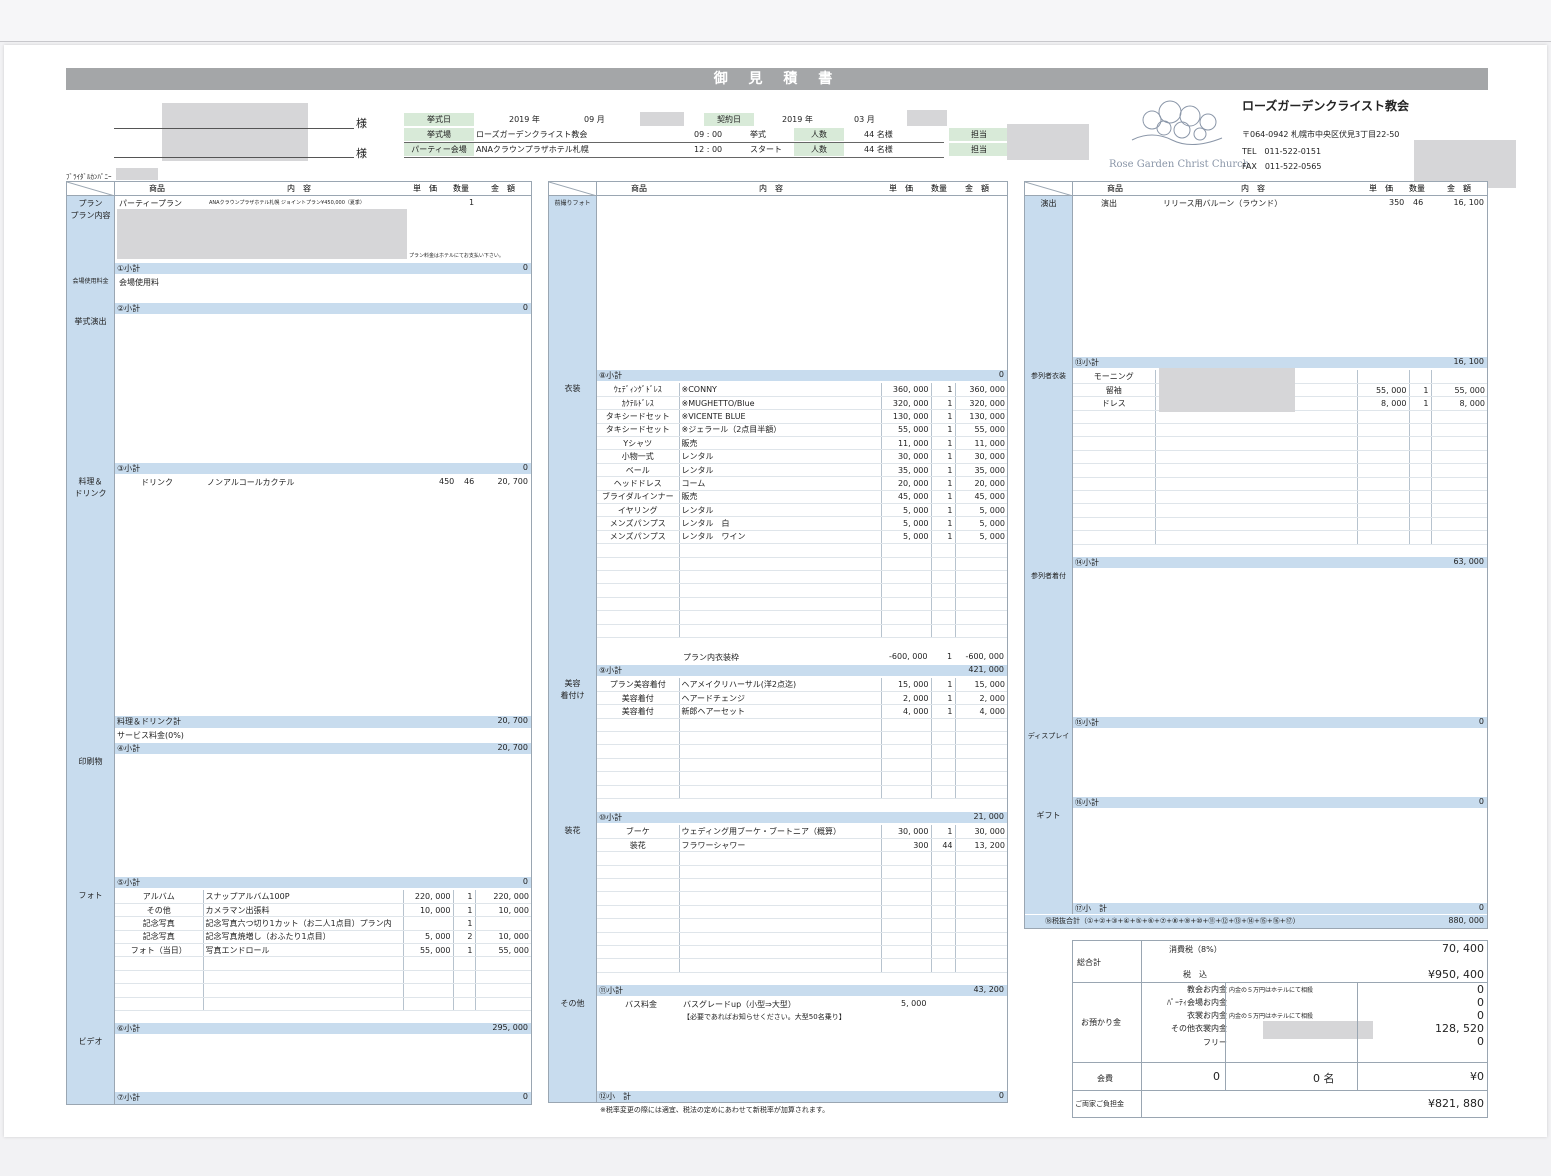 This screenshot has height=1176, width=1551. Describe the element at coordinates (1115, 188) in the screenshot. I see `col-item-header: 商品` at that location.